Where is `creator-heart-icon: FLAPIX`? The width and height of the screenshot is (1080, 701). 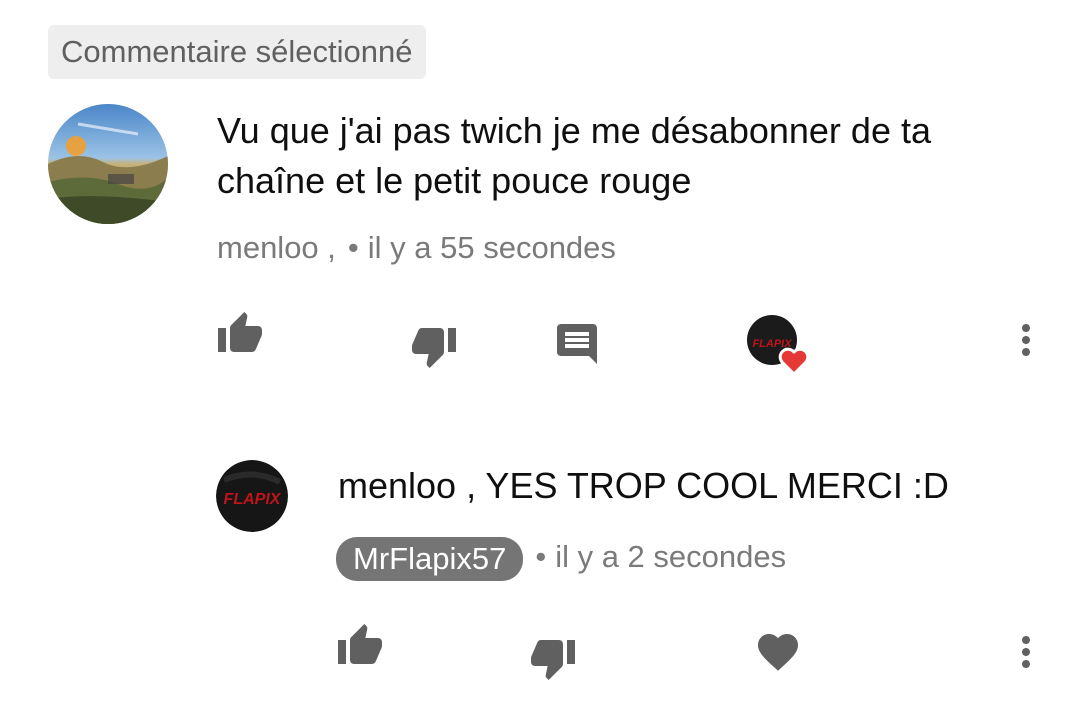 creator-heart-icon: FLAPIX is located at coordinates (778, 345).